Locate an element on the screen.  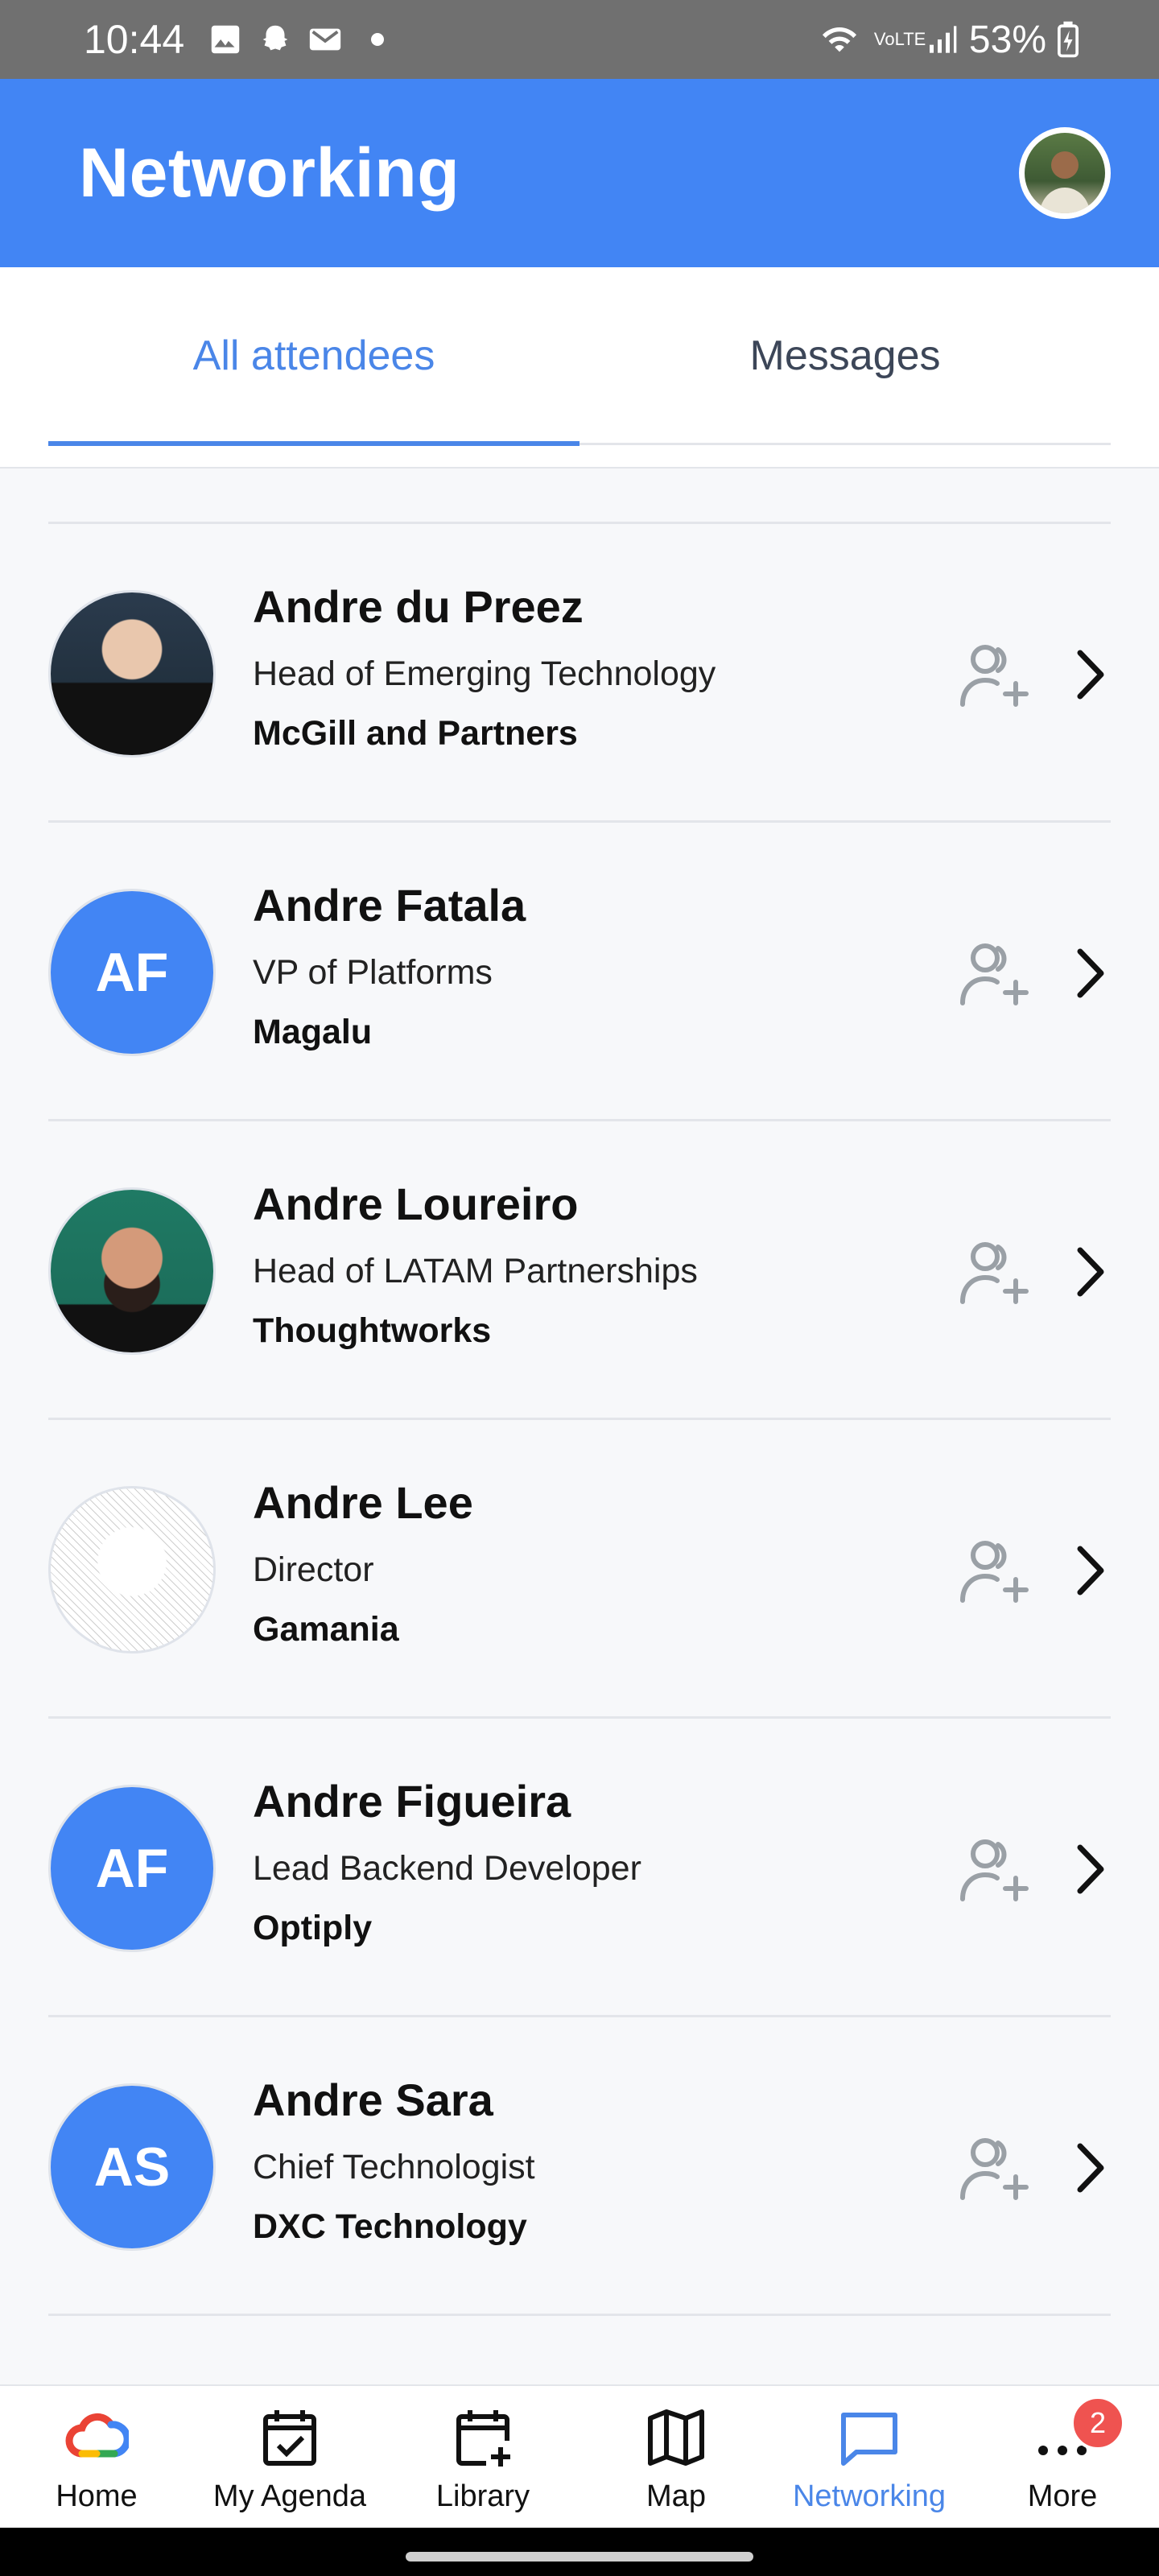
attendee-name: Andre Lee is located at coordinates (363, 1502).